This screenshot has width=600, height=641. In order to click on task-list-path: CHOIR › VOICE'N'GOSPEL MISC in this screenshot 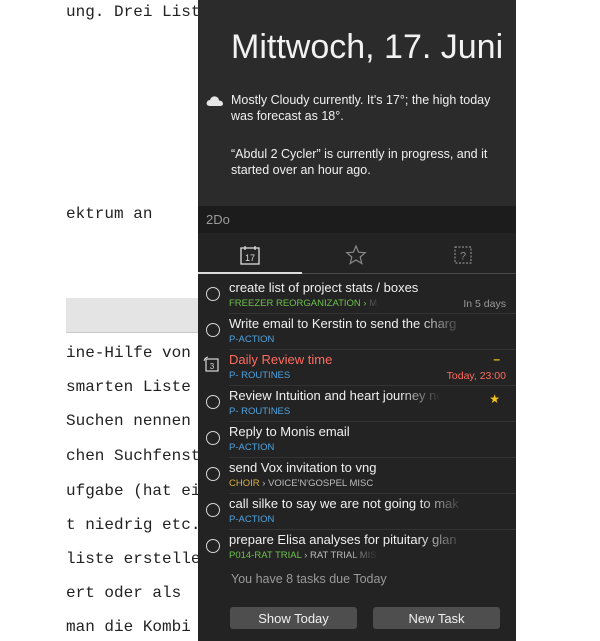, I will do `click(301, 483)`.